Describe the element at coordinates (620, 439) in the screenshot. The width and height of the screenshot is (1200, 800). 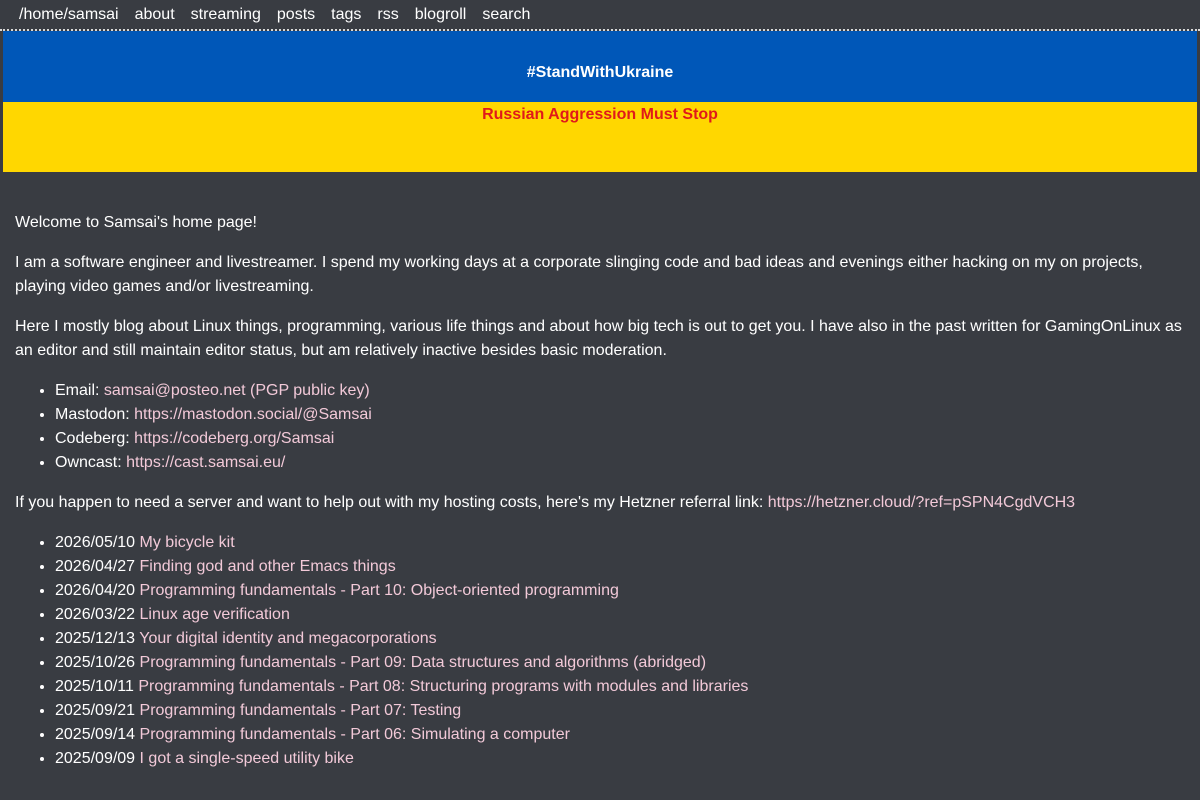
I see `contact-item-codeberg: Codeberg: https://codeberg.org/Samsai` at that location.